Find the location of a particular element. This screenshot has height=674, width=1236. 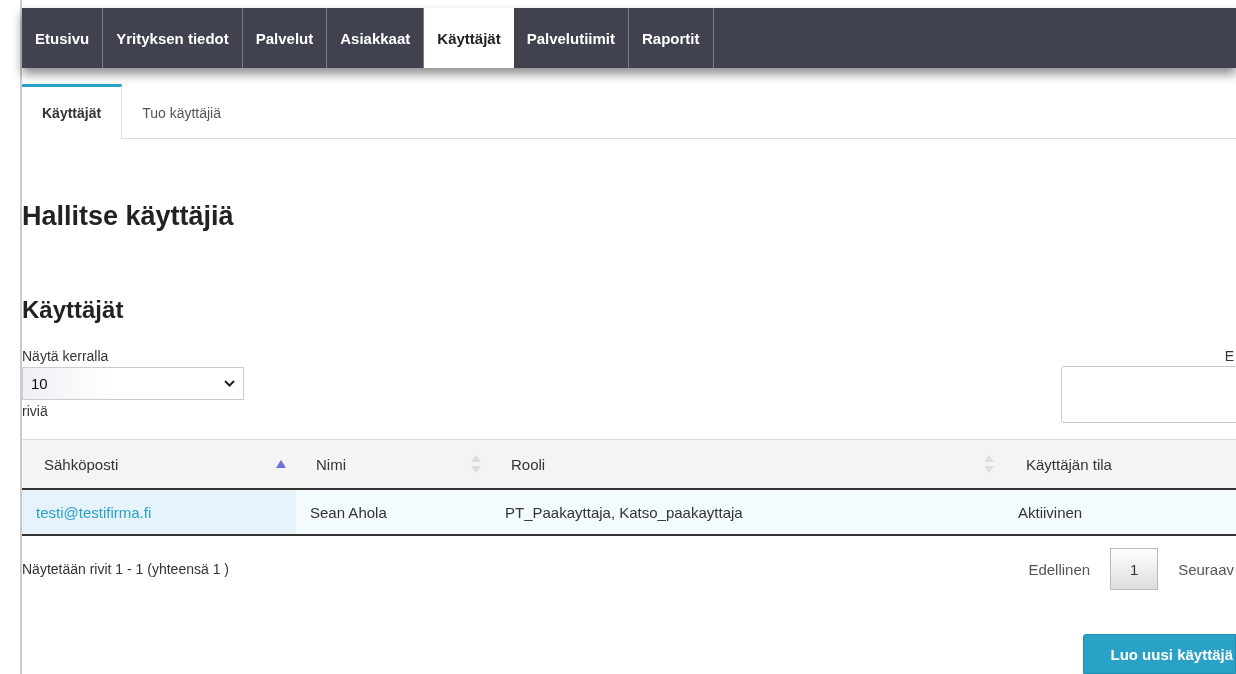

sub-tab: Käyttäjät is located at coordinates (72, 111).